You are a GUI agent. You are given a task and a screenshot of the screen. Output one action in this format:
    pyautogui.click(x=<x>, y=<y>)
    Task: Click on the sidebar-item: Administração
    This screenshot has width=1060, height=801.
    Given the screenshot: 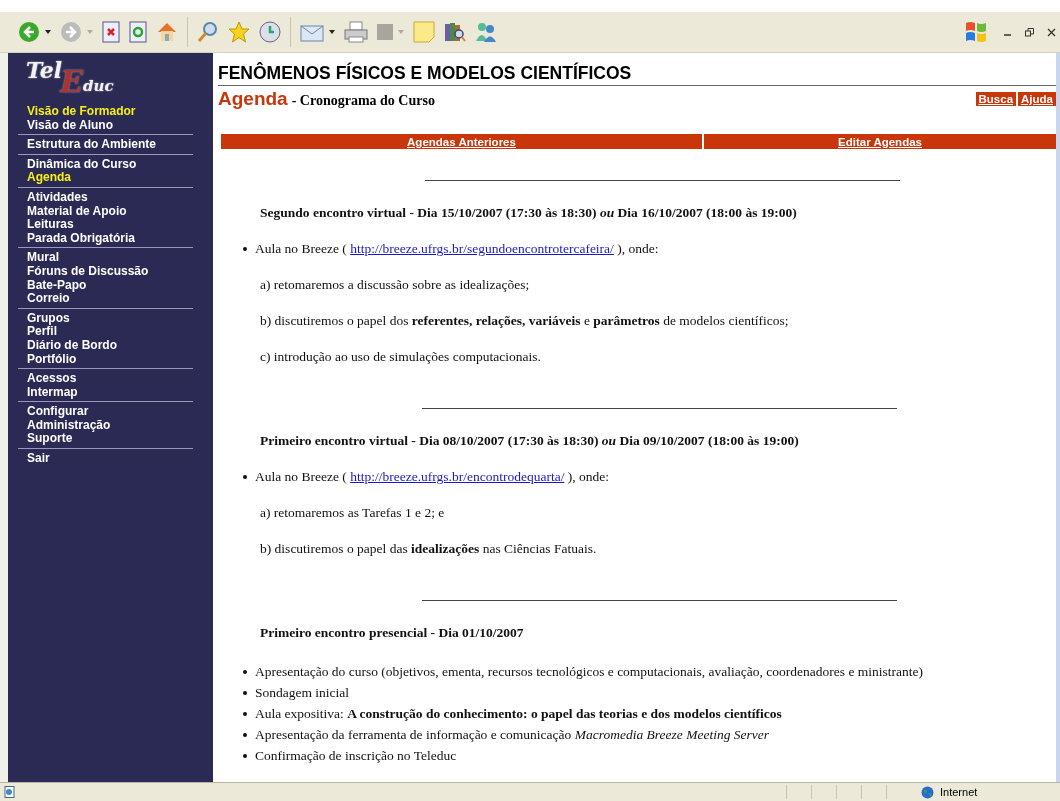 What is the action you would take?
    pyautogui.click(x=69, y=425)
    